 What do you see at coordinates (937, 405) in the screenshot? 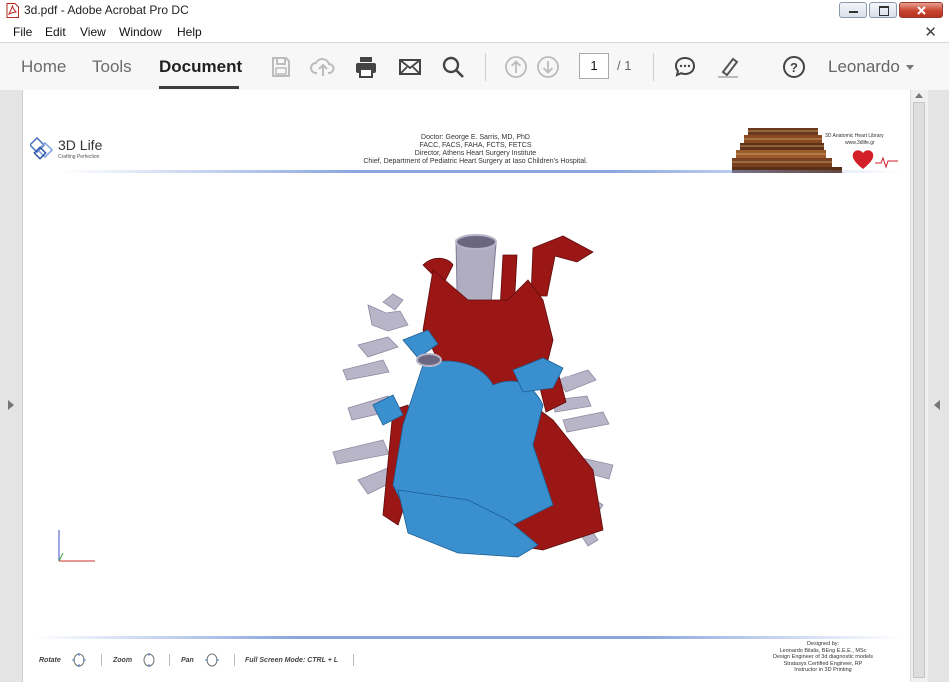
I see `expand-left-icon` at bounding box center [937, 405].